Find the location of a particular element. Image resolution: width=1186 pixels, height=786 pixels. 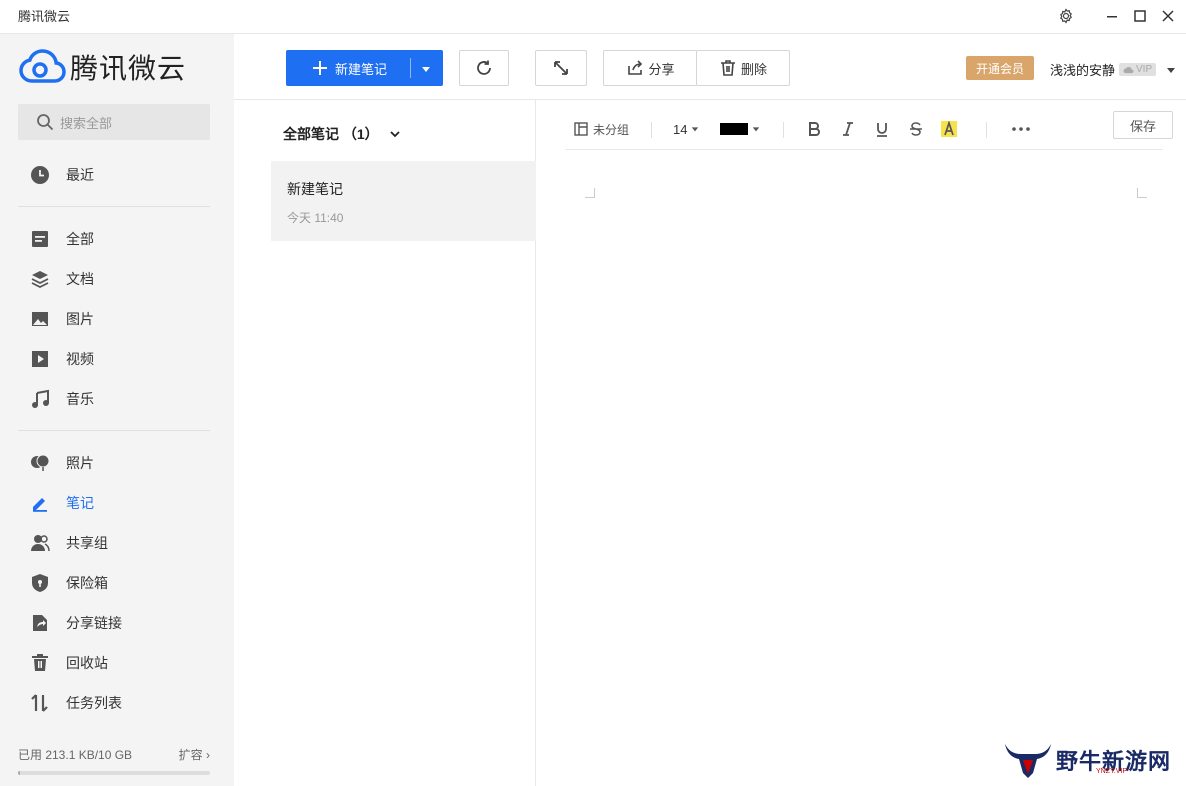

expand-storage-link: 扩容 › is located at coordinates (194, 754).